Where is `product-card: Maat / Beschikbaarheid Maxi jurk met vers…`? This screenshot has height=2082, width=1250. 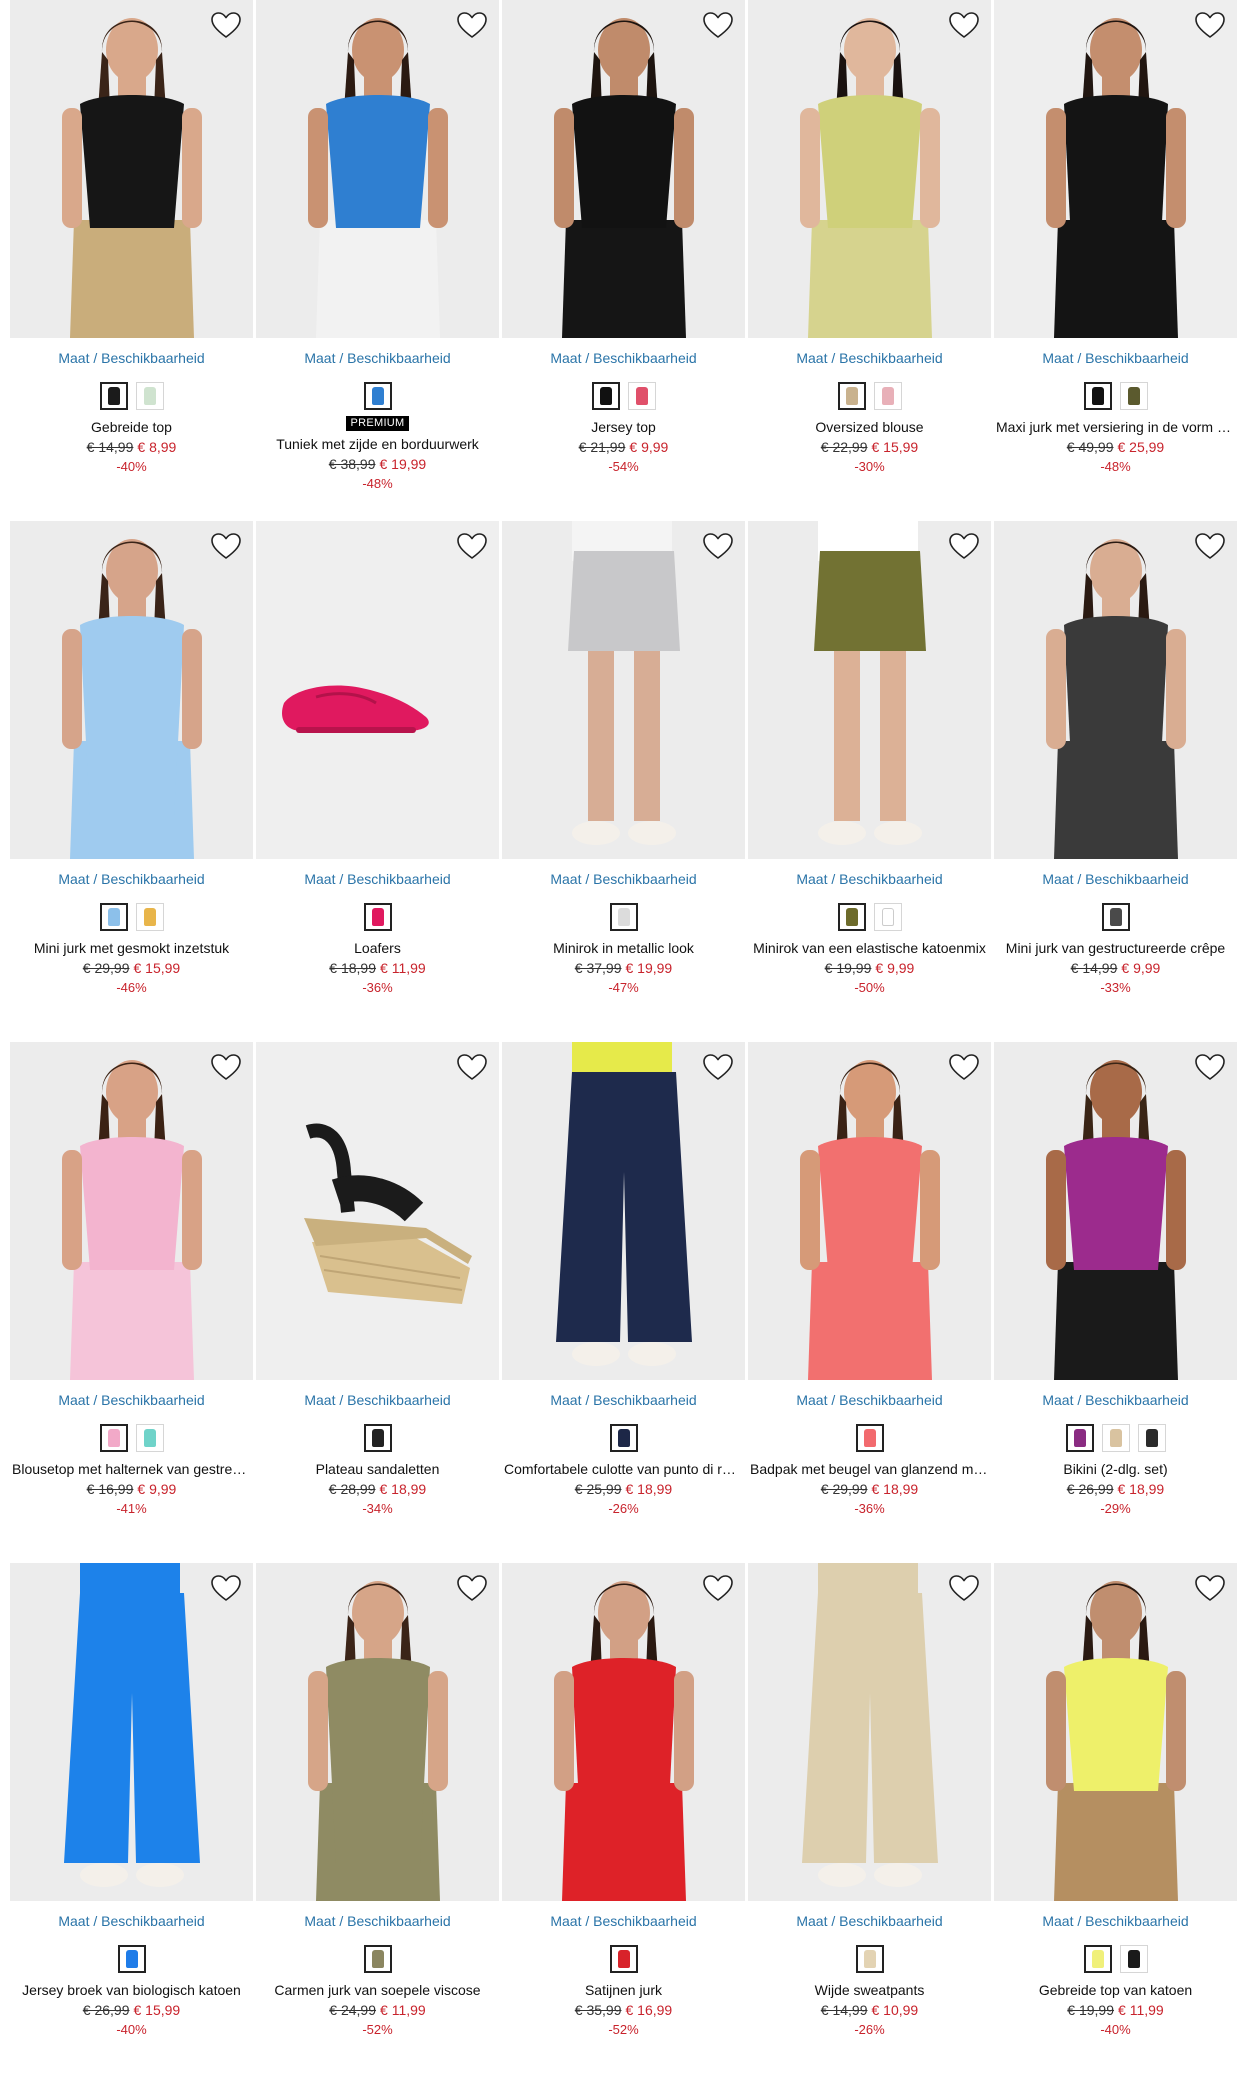 product-card: Maat / Beschikbaarheid Maxi jurk met vers… is located at coordinates (1115, 260).